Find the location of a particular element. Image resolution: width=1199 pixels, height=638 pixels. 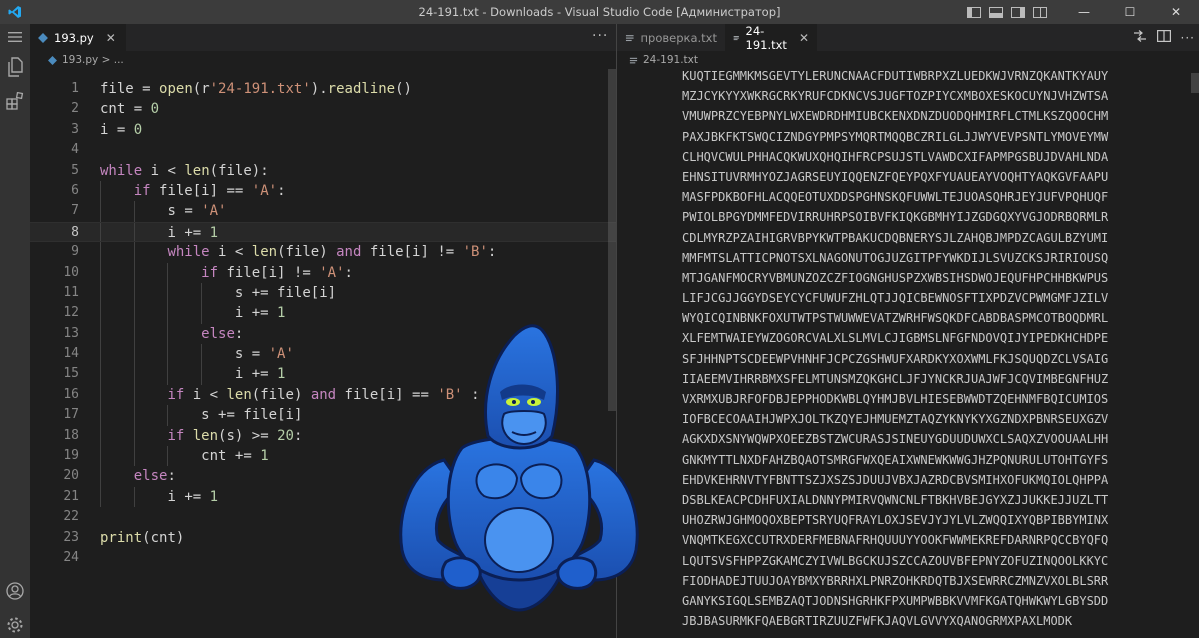

line-number: 7 is located at coordinates (75, 211).